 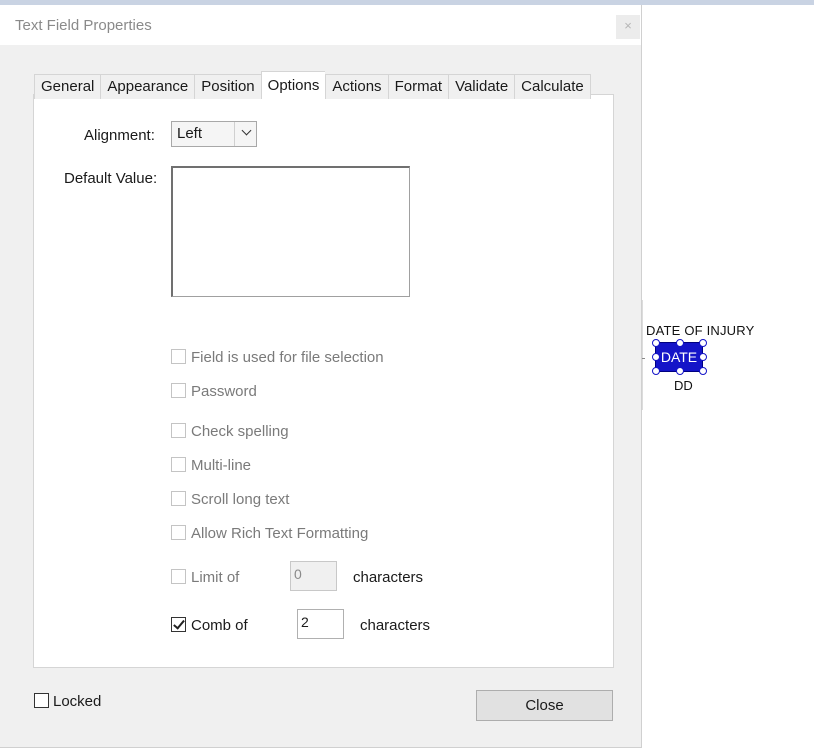 What do you see at coordinates (240, 499) in the screenshot?
I see `scroll-long-text-label: Scroll long text` at bounding box center [240, 499].